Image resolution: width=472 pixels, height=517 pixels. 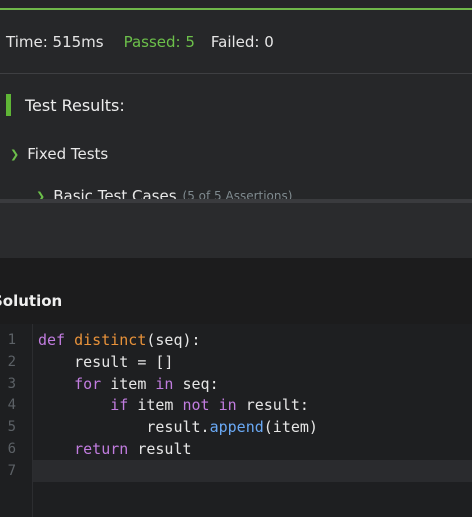 What do you see at coordinates (55, 41) in the screenshot?
I see `time-stat: Time: 515ms` at bounding box center [55, 41].